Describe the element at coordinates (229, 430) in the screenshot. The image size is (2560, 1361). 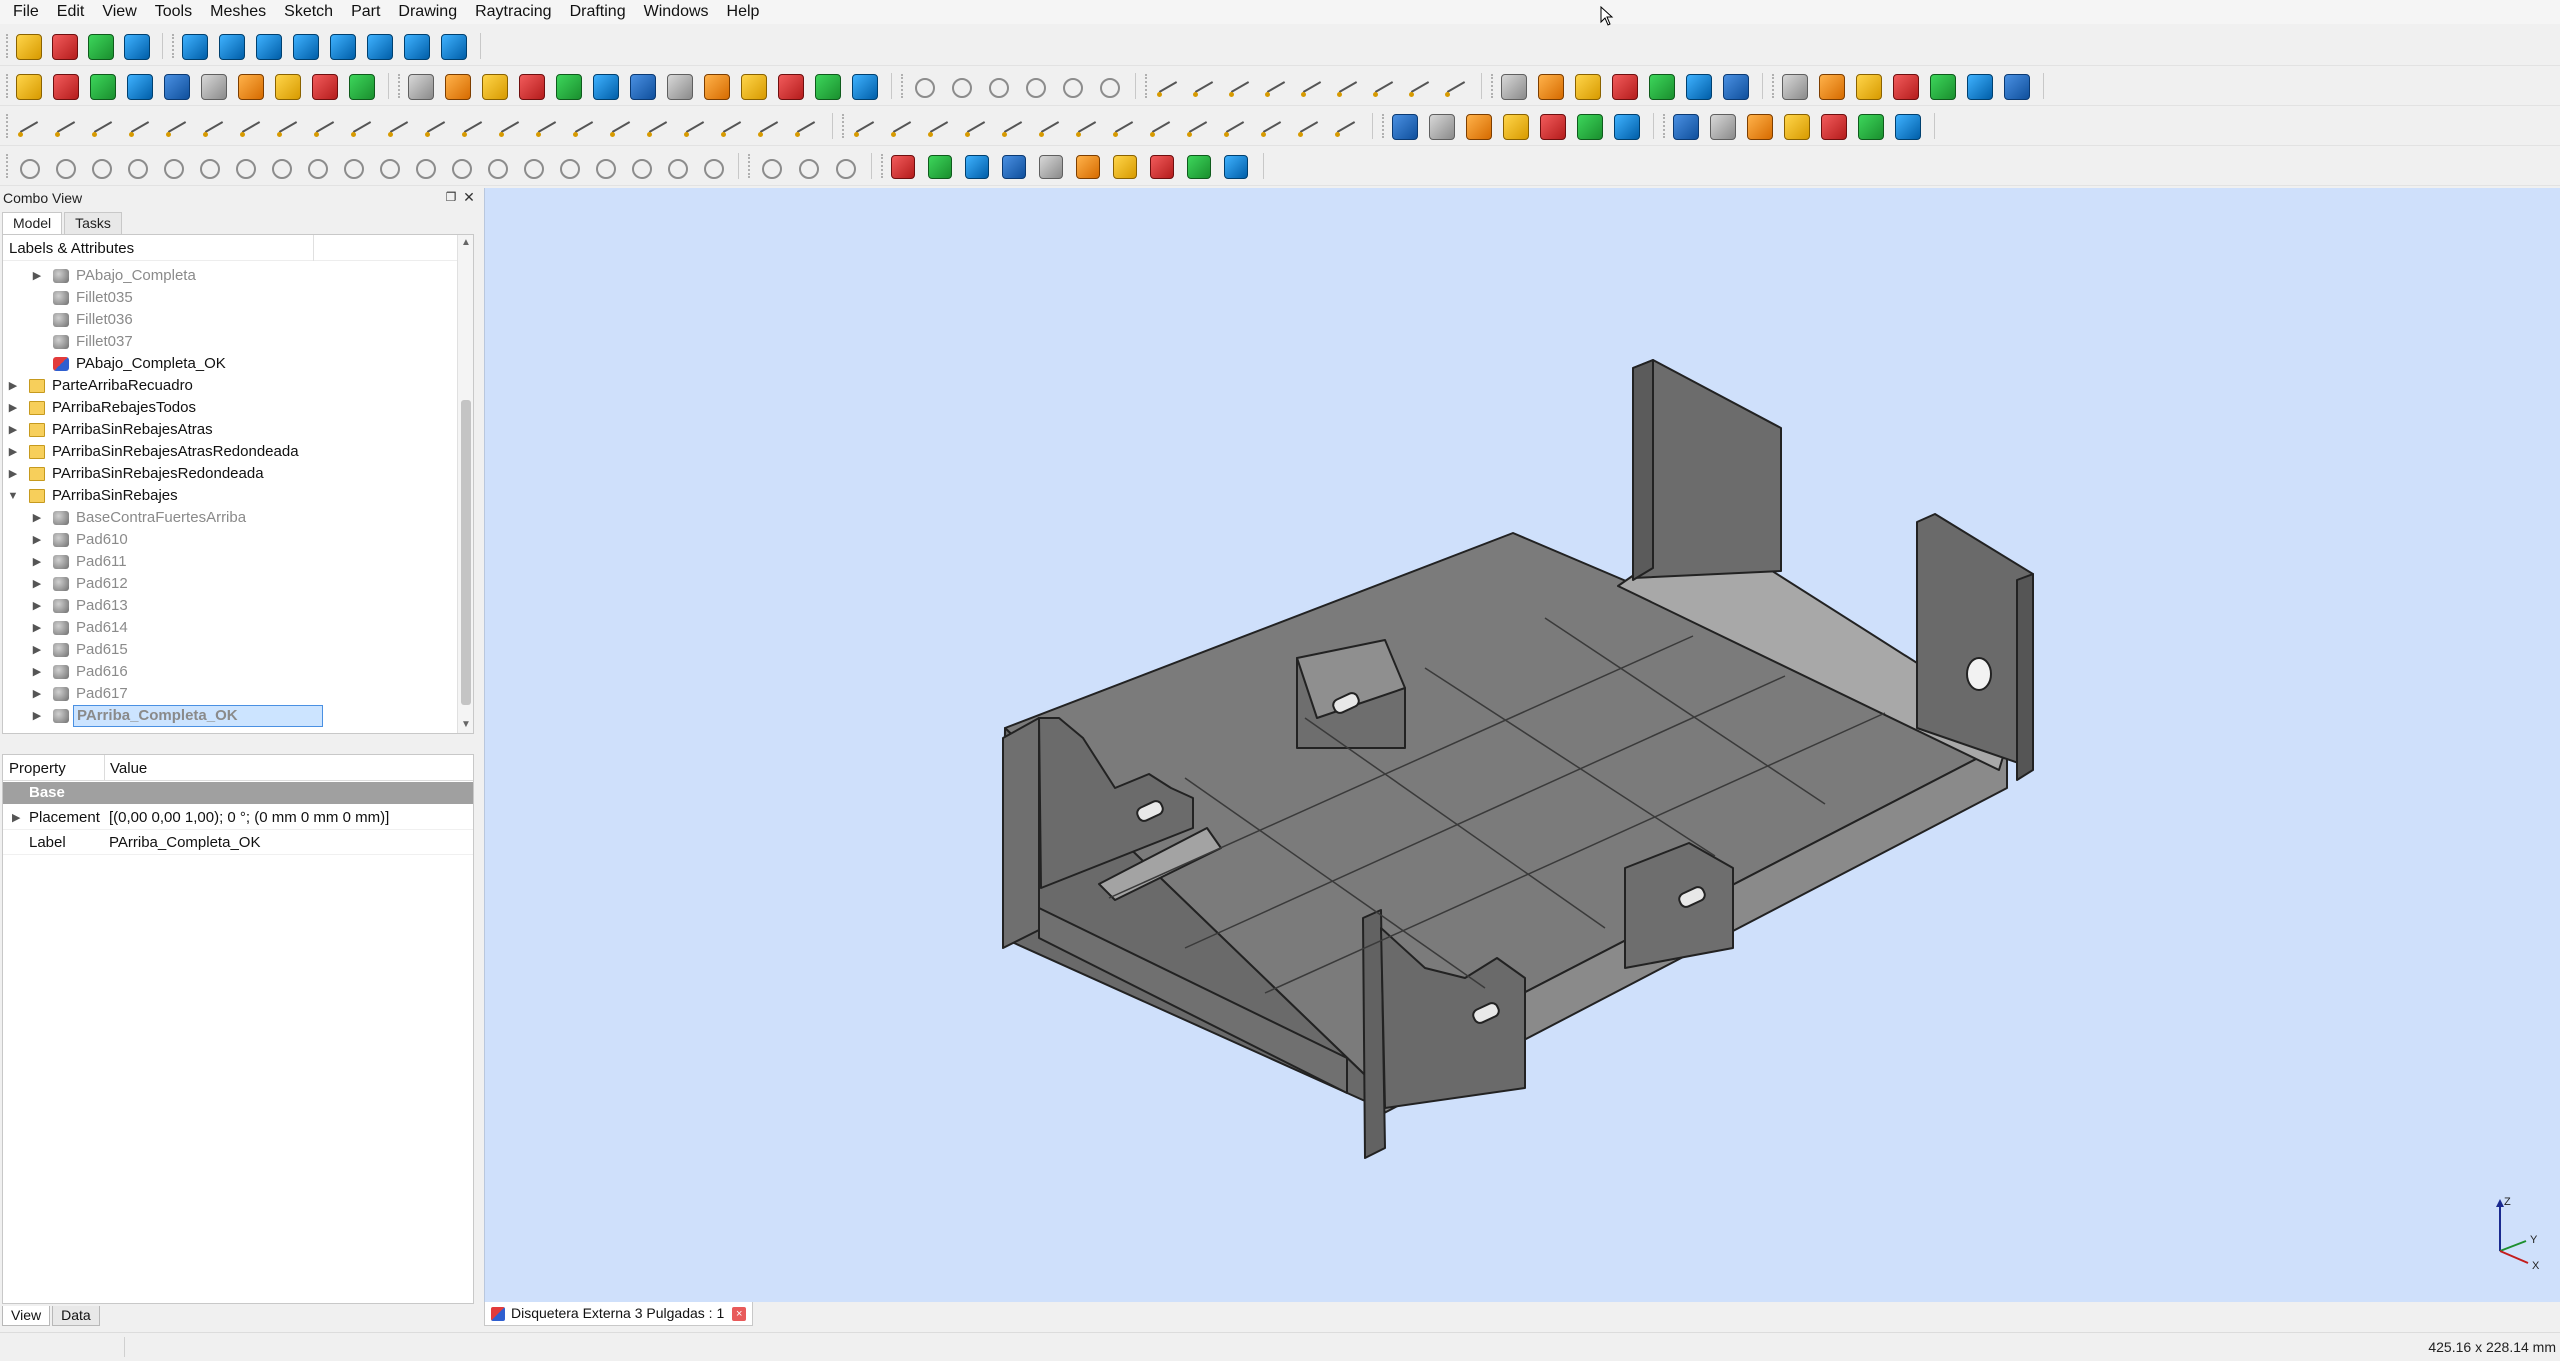
I see `tree-item: ▶ PArribaSinRebajesAtras` at that location.